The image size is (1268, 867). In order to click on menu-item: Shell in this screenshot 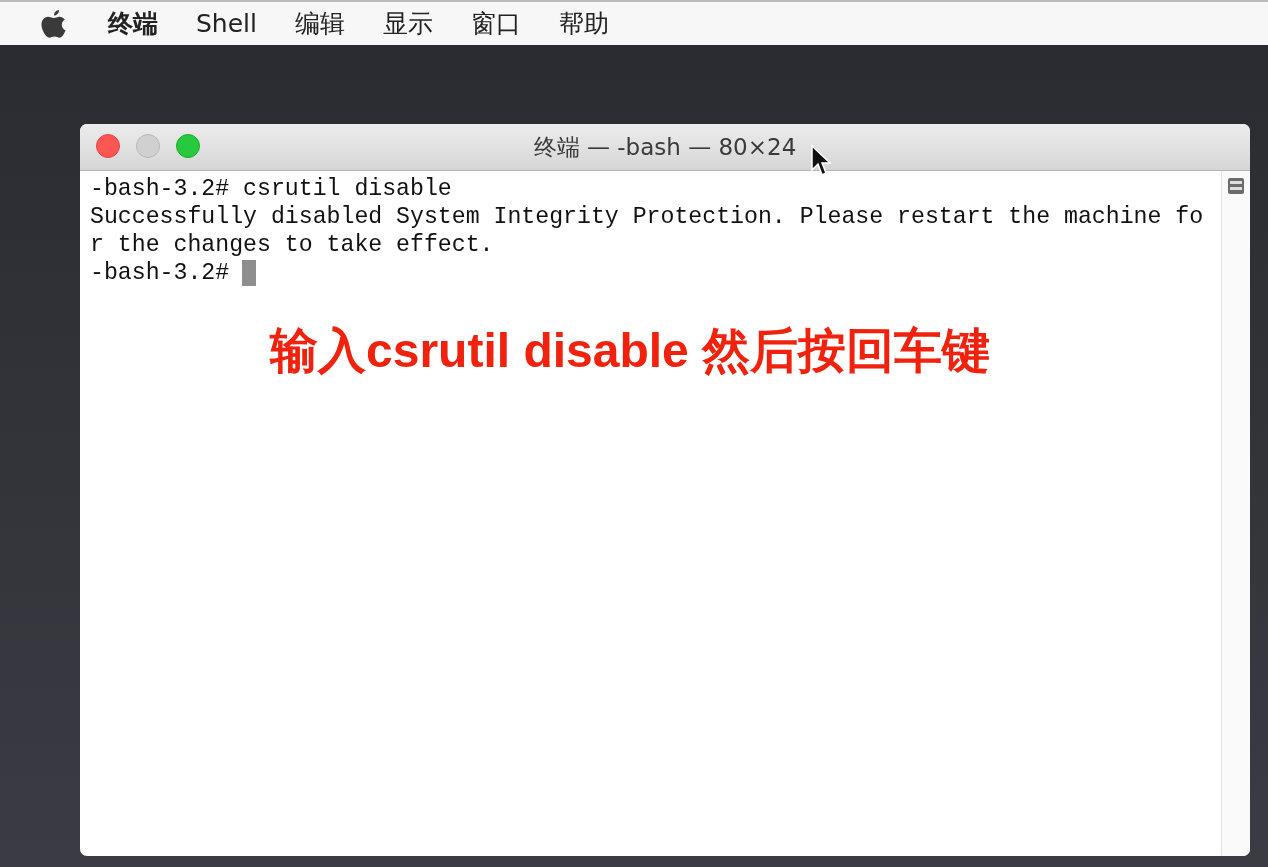, I will do `click(226, 23)`.